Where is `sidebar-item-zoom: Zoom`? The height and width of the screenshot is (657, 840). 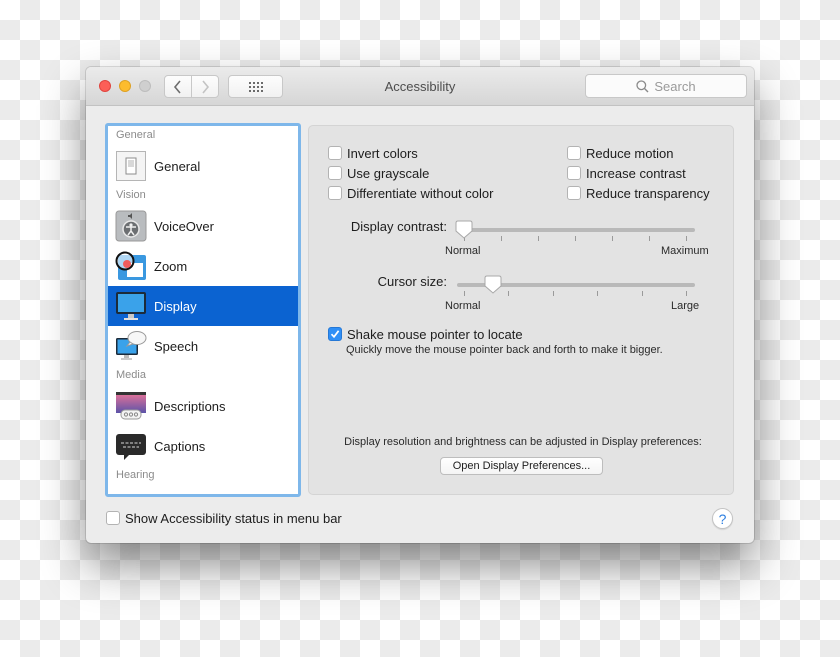 sidebar-item-zoom: Zoom is located at coordinates (203, 266).